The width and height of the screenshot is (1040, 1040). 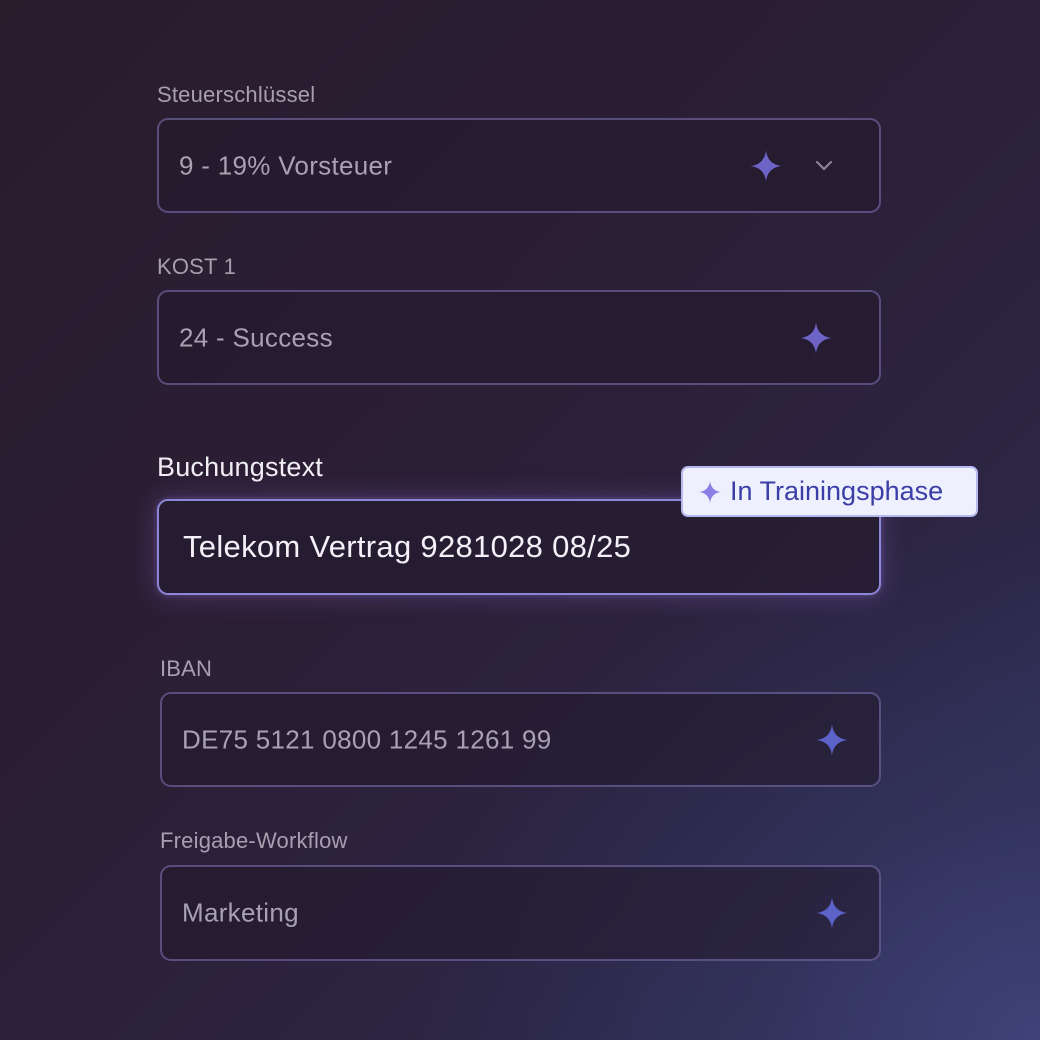 I want to click on buchungstext-value: Telekom Vertrag 9281028 08/25, so click(x=407, y=546).